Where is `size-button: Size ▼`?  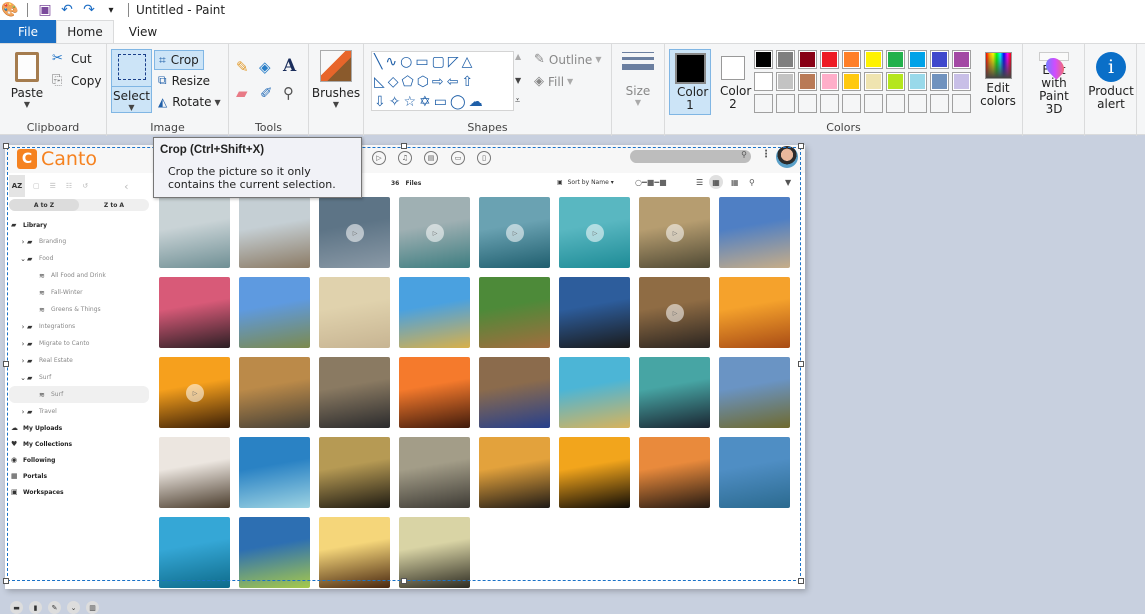
size-button: Size ▼ is located at coordinates (638, 83).